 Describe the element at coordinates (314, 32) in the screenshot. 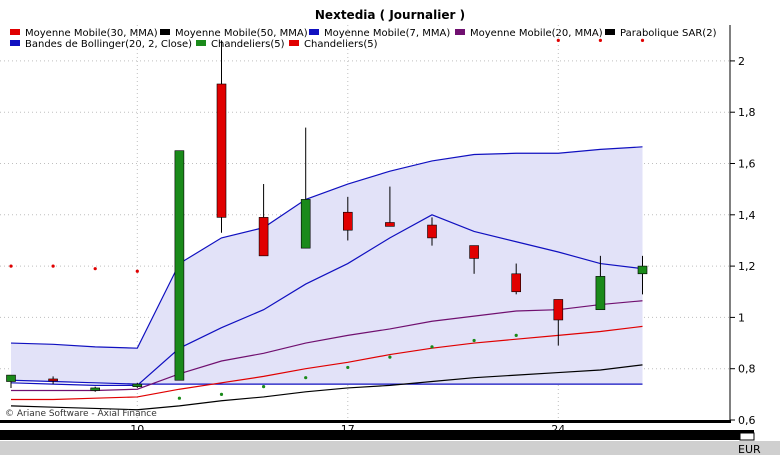

I see `legend-swatch-mm7` at that location.